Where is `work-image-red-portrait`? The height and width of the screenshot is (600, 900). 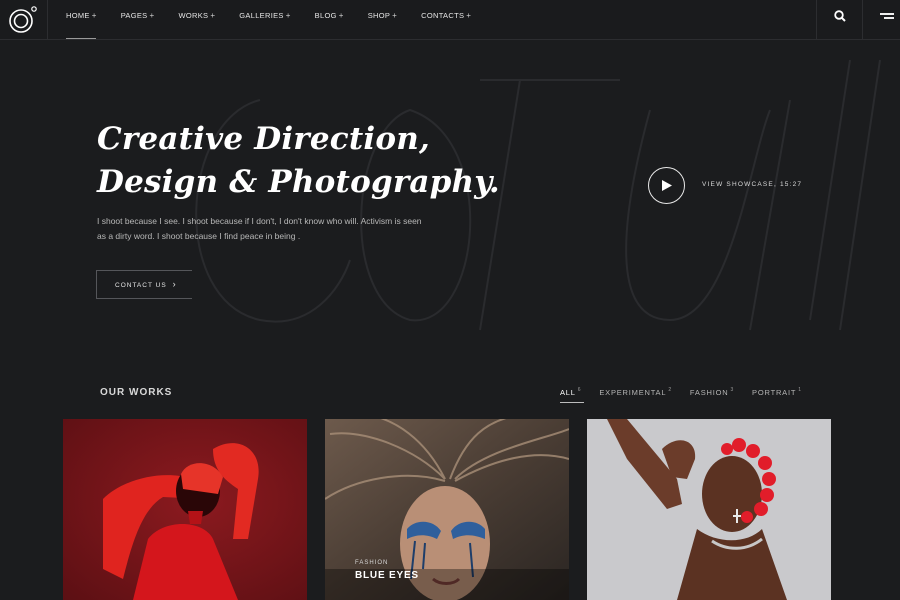
work-image-red-portrait is located at coordinates (185, 509).